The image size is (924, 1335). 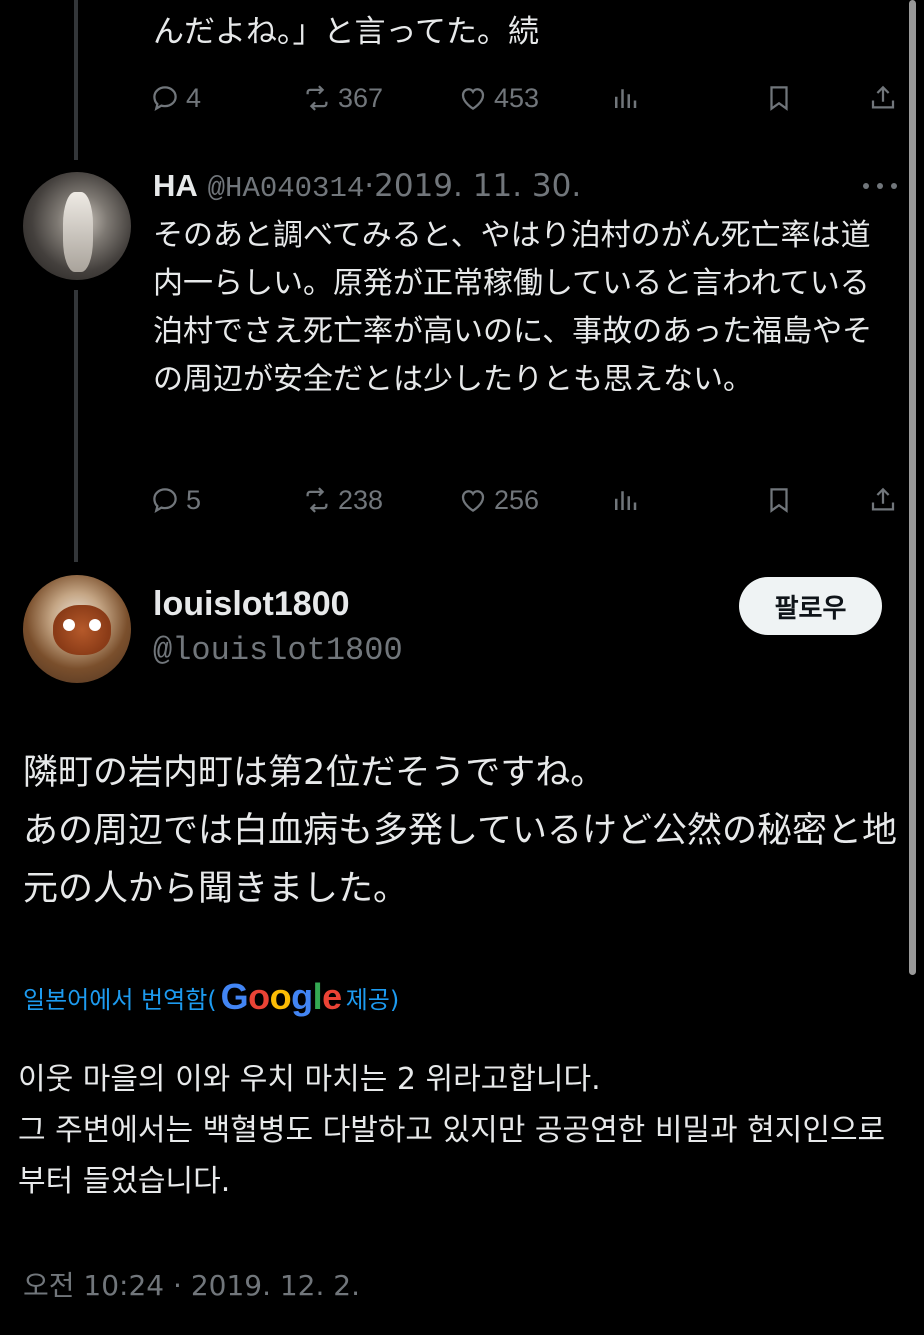 What do you see at coordinates (517, 97) in the screenshot?
I see `like-count: 453` at bounding box center [517, 97].